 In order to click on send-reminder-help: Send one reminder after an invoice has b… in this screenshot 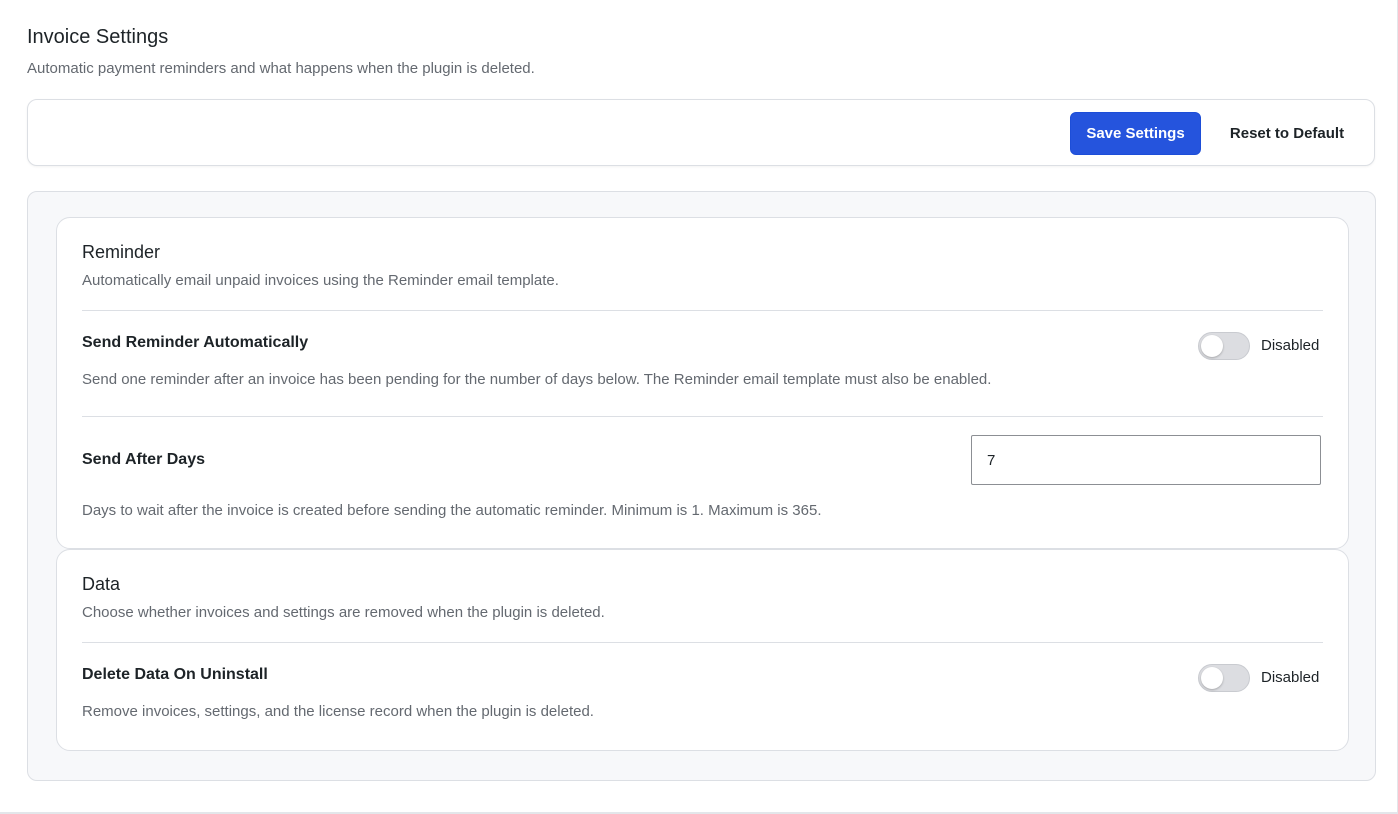, I will do `click(537, 379)`.